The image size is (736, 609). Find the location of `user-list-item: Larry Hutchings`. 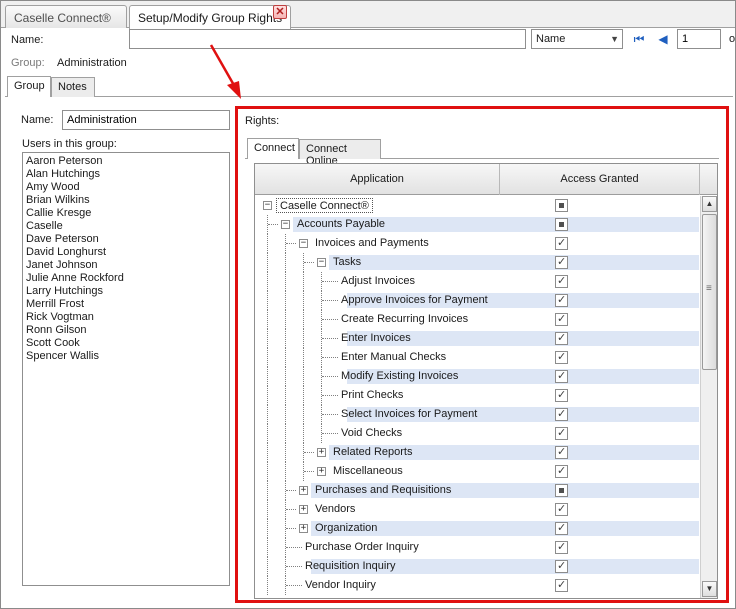

user-list-item: Larry Hutchings is located at coordinates (126, 291).